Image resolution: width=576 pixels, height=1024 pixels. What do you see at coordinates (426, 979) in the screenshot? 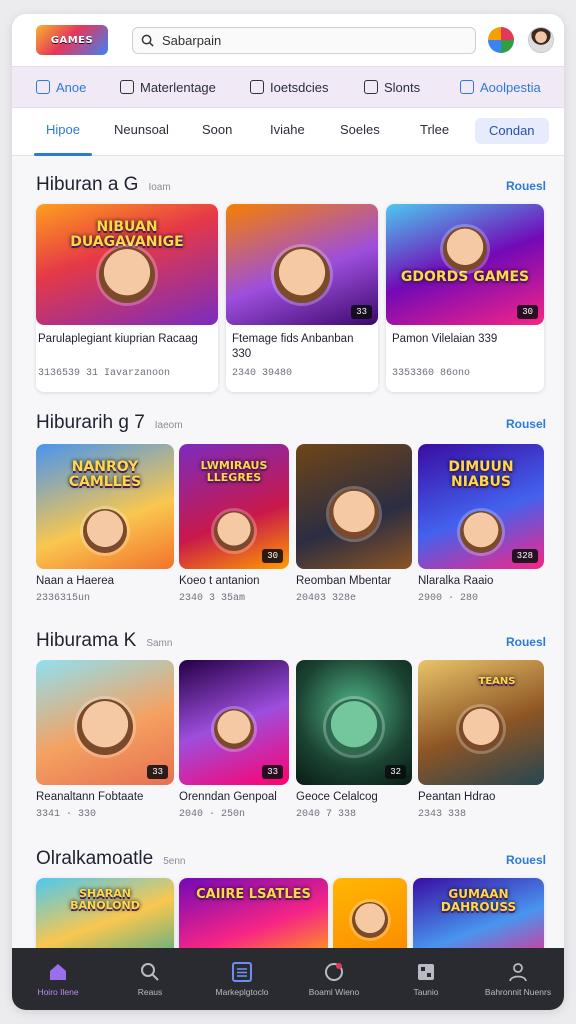
I see `nav-item-box: Taunio` at bounding box center [426, 979].